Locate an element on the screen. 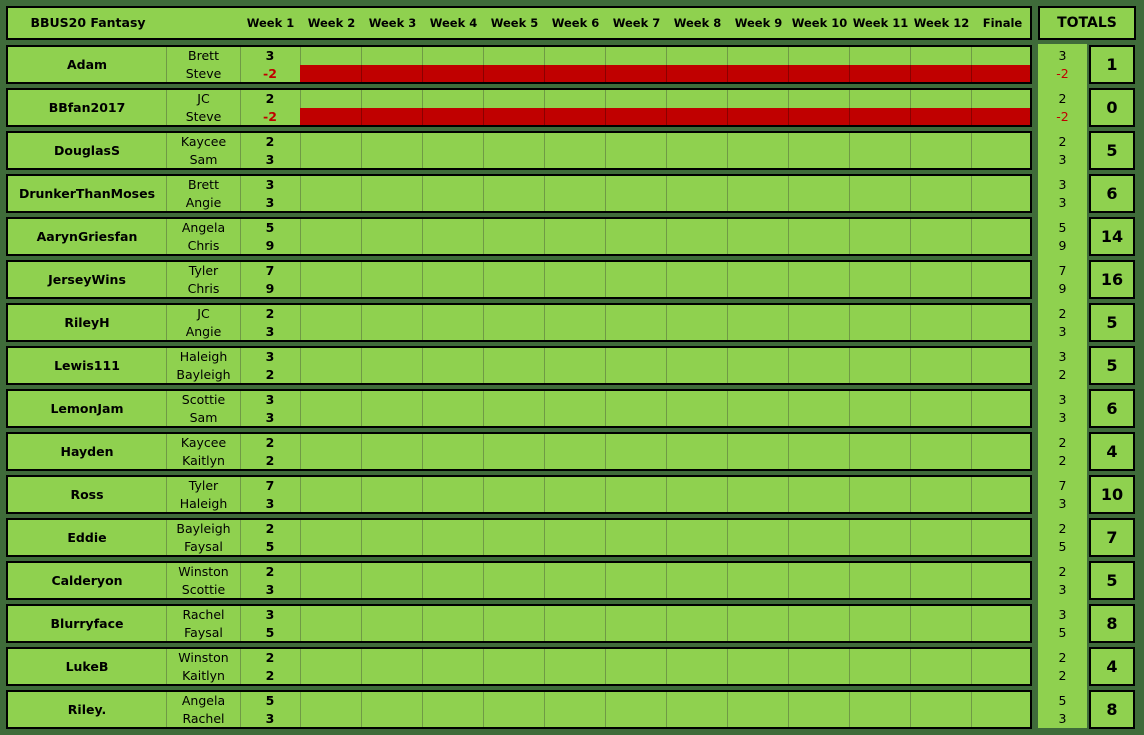  team-row: Ross Tyler Haleigh 7 3 is located at coordinates (519, 494).